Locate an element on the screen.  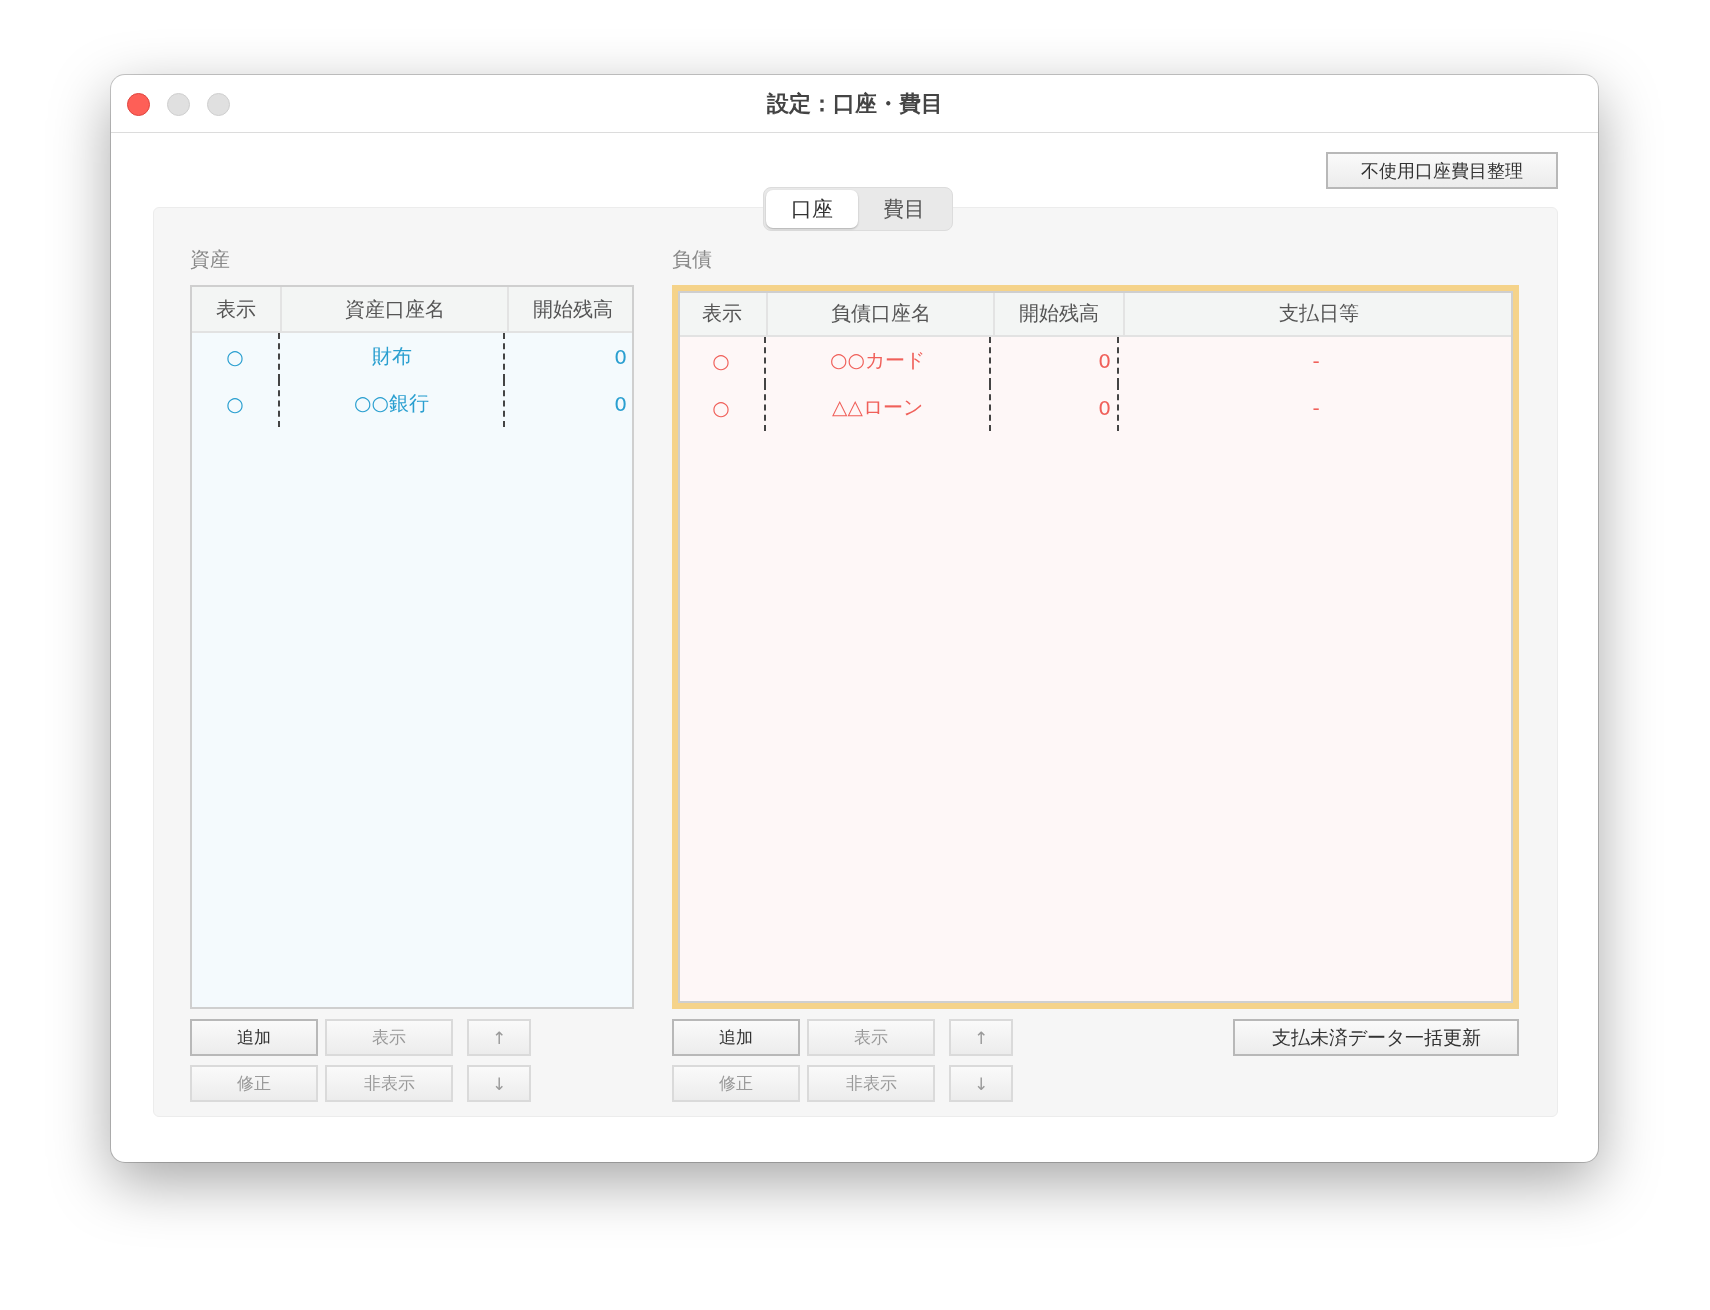
table-row: ○ △△ローン 0 - is located at coordinates (1095, 407).